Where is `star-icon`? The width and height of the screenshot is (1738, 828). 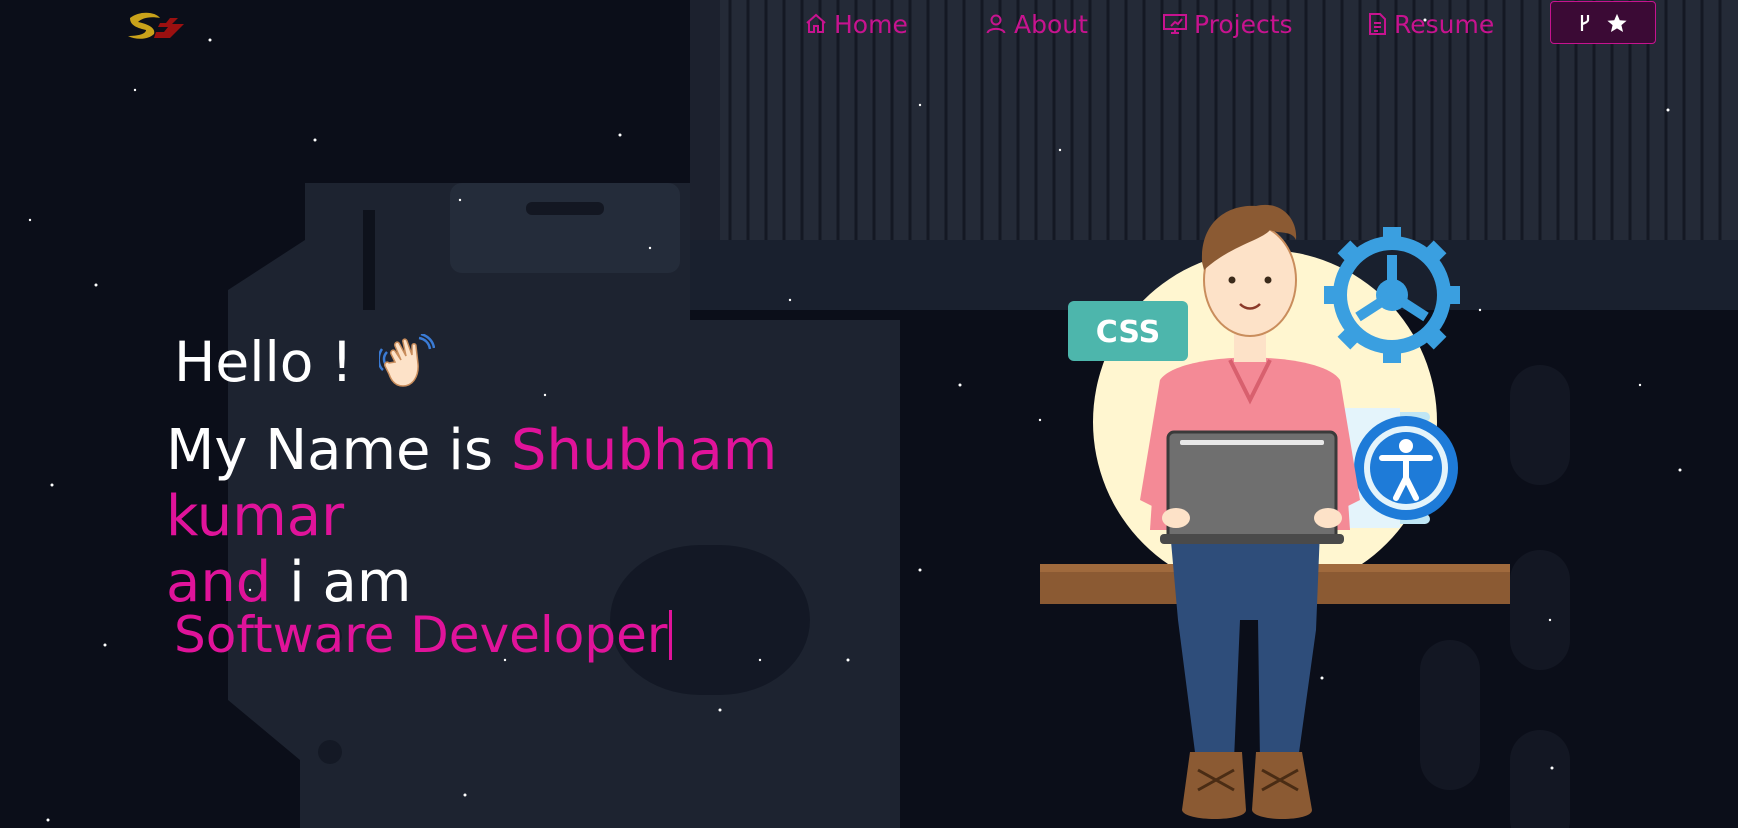
star-icon is located at coordinates (1617, 22).